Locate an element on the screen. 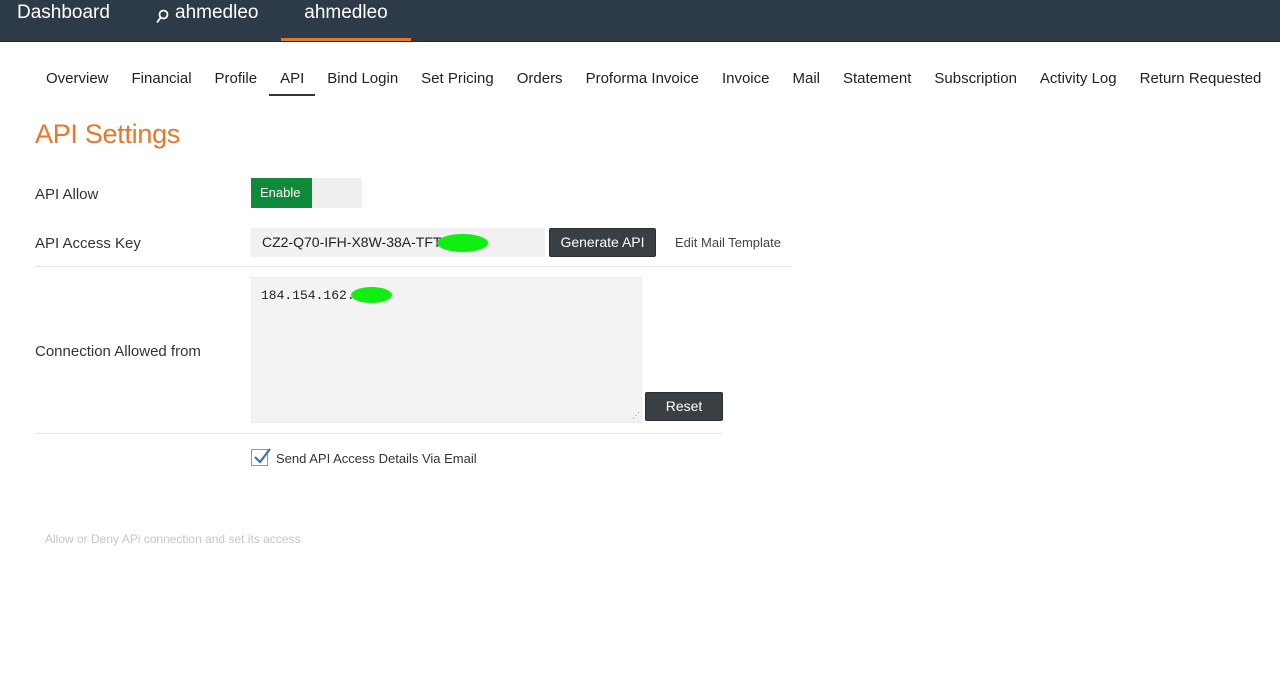 This screenshot has width=1280, height=675. nav-current-user: ahmedleo is located at coordinates (346, 20).